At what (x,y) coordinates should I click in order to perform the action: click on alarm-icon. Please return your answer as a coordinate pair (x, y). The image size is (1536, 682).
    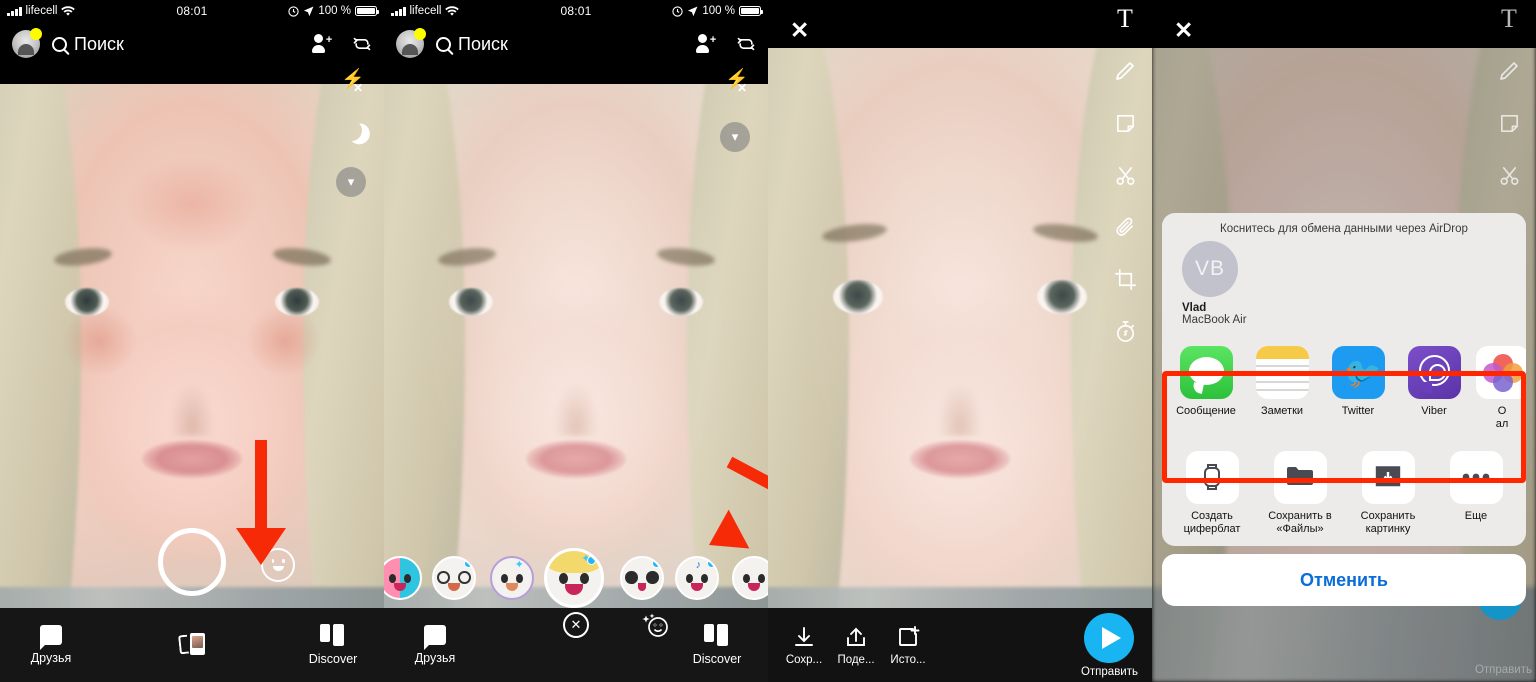
    Looking at the image, I should click on (678, 11).